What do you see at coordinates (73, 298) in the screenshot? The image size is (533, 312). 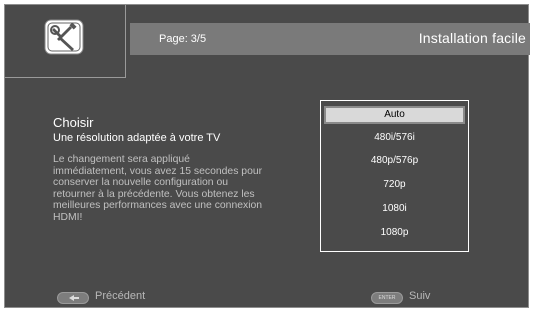 I see `back-key-icon` at bounding box center [73, 298].